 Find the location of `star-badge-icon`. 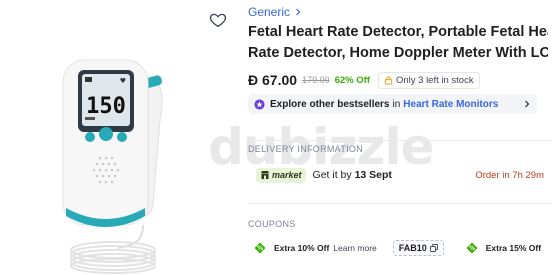

star-badge-icon is located at coordinates (259, 104).